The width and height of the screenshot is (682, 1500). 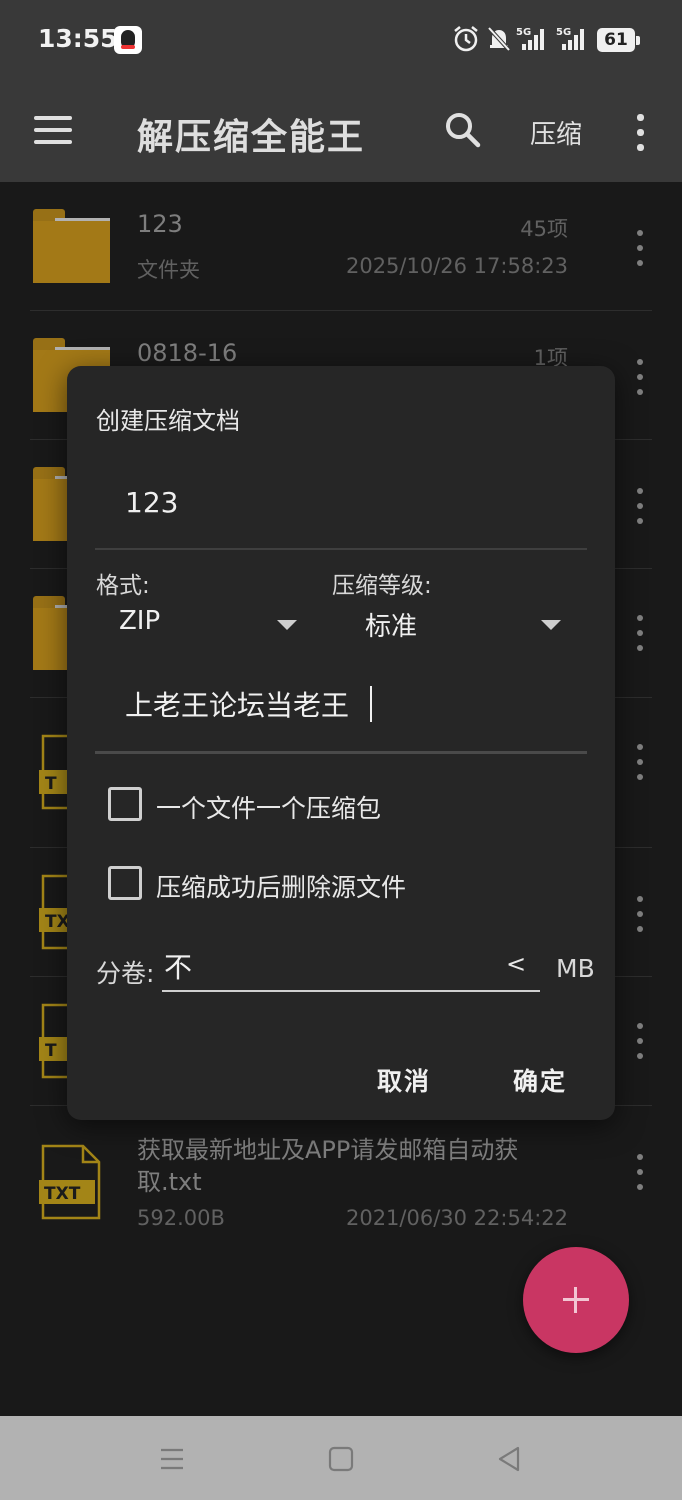 What do you see at coordinates (516, 964) in the screenshot?
I see `split-arrow-icon: <` at bounding box center [516, 964].